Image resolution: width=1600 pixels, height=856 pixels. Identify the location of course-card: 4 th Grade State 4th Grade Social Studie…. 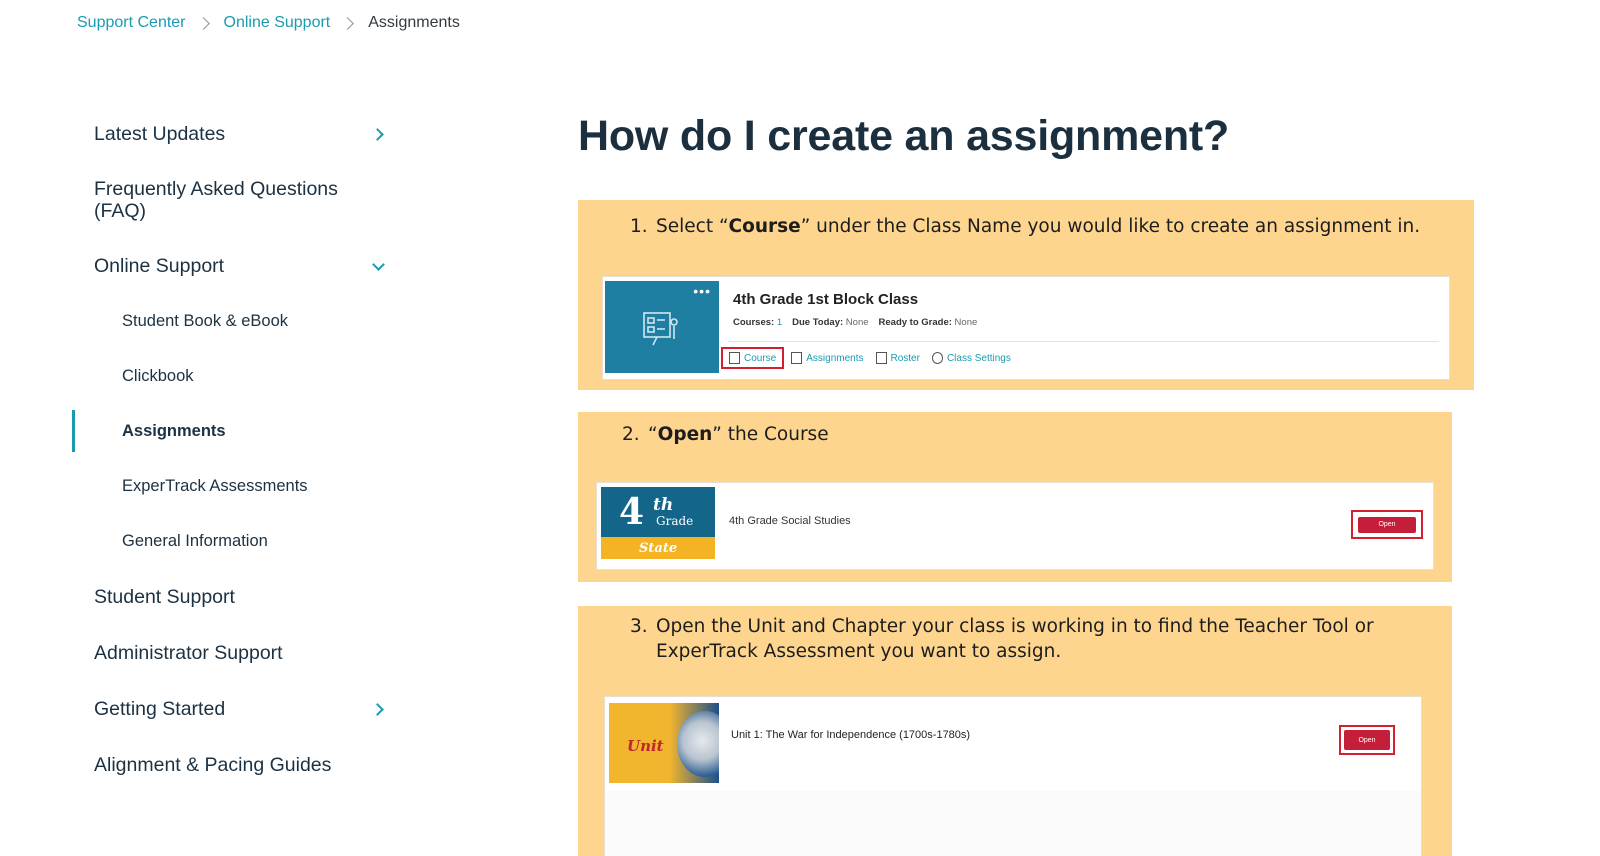
(1015, 526).